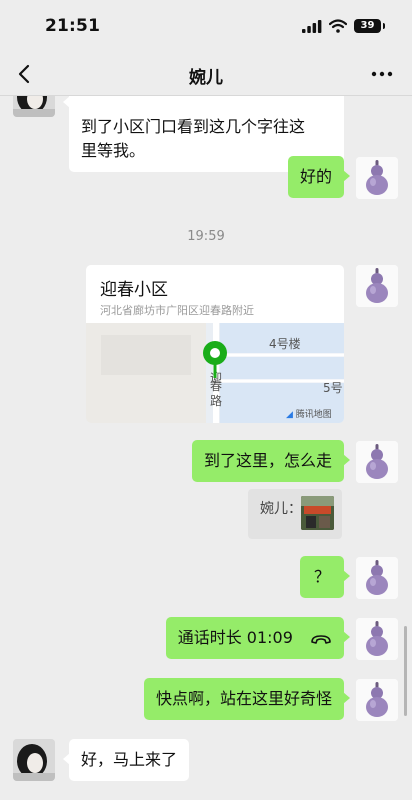 Image resolution: width=412 pixels, height=800 pixels. What do you see at coordinates (243, 698) in the screenshot?
I see `message-text: 快点啊，站在这里好奇怪` at bounding box center [243, 698].